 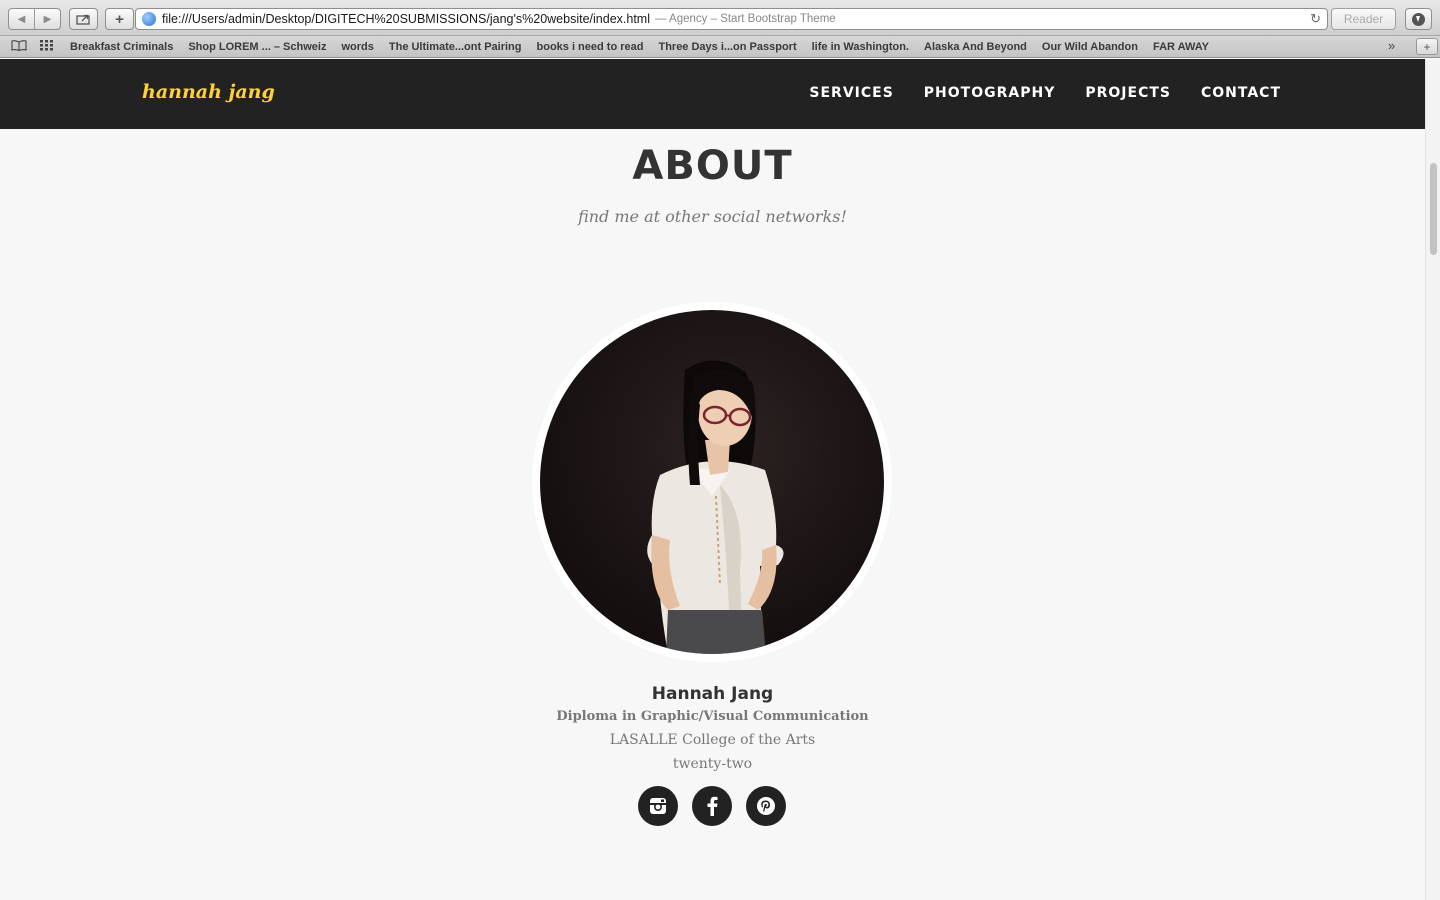 I want to click on profile-photo, so click(x=712, y=482).